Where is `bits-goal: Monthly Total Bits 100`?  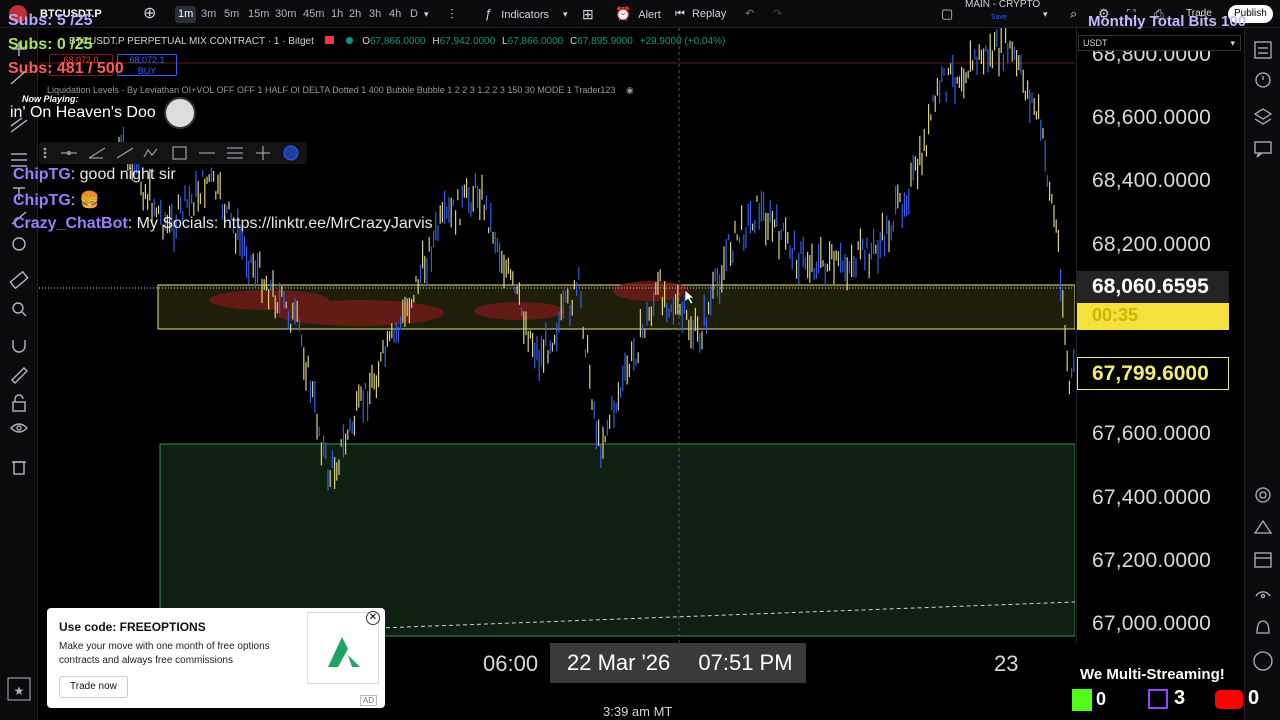
bits-goal: Monthly Total Bits 100 is located at coordinates (1167, 21).